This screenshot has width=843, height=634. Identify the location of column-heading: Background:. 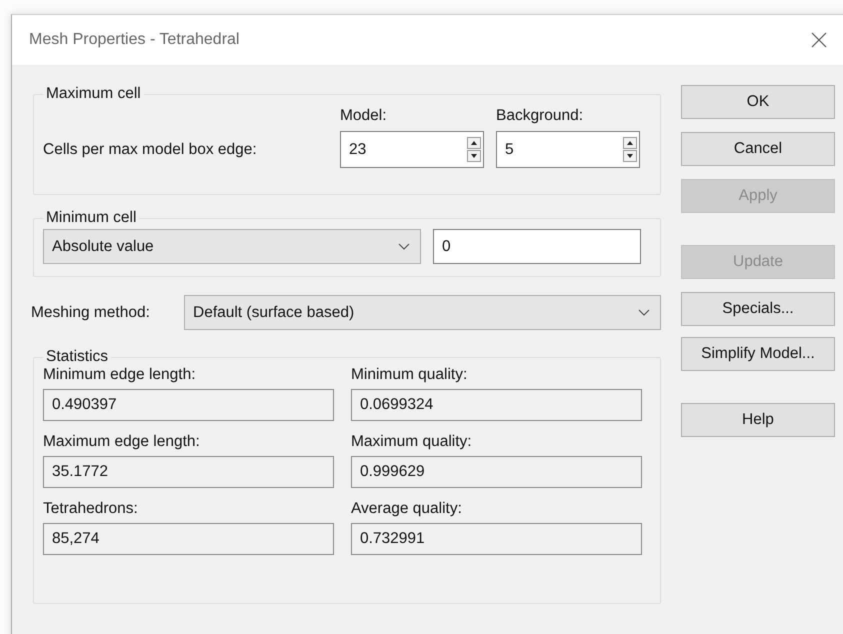
(540, 116).